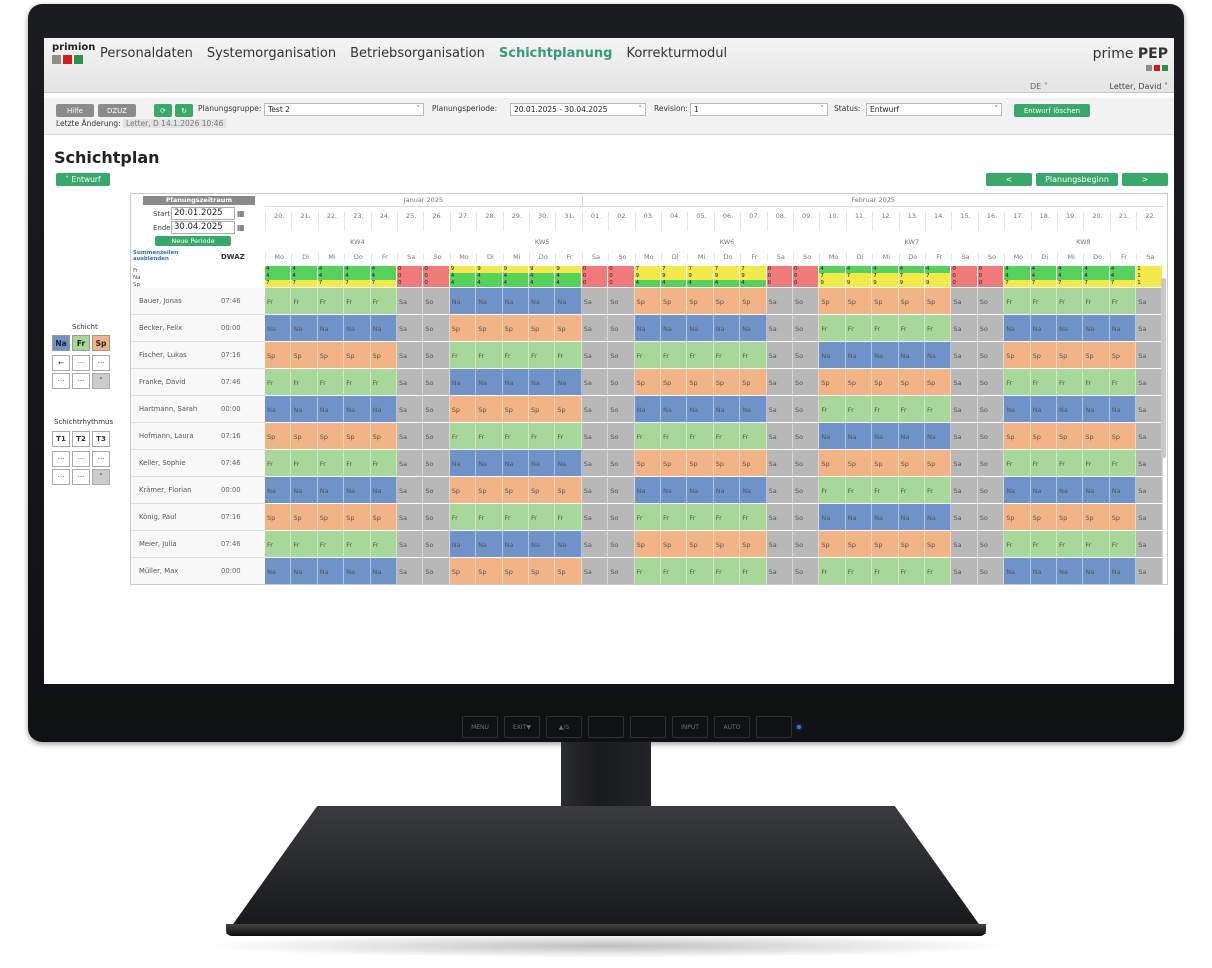 The width and height of the screenshot is (1212, 968). I want to click on rhythm-tool: ···, so click(81, 459).